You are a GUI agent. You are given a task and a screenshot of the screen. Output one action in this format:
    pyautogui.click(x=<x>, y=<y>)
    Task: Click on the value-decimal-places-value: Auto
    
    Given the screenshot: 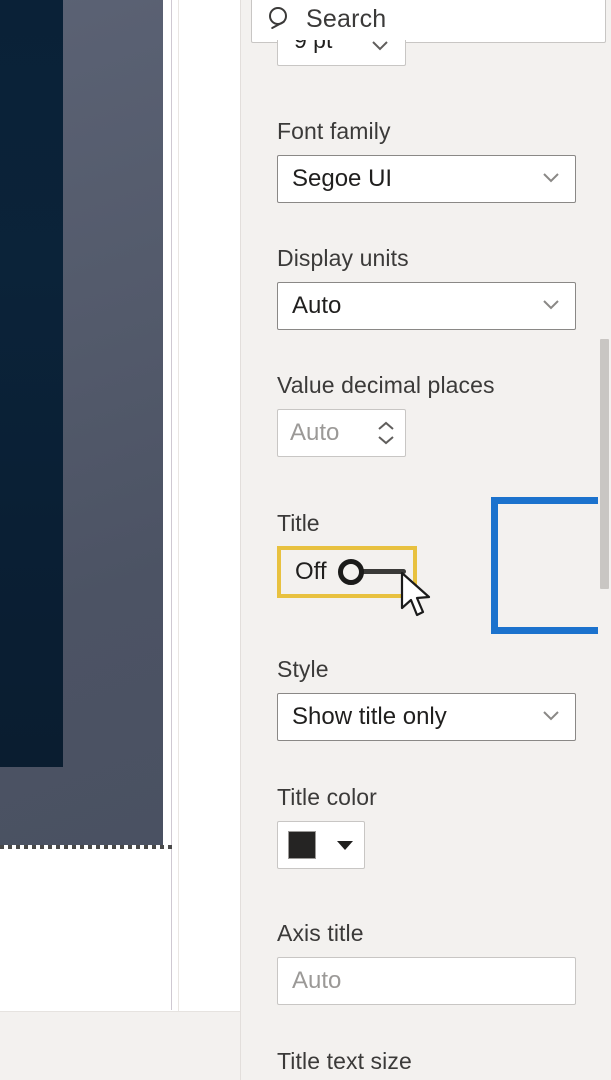 What is the action you would take?
    pyautogui.click(x=315, y=432)
    